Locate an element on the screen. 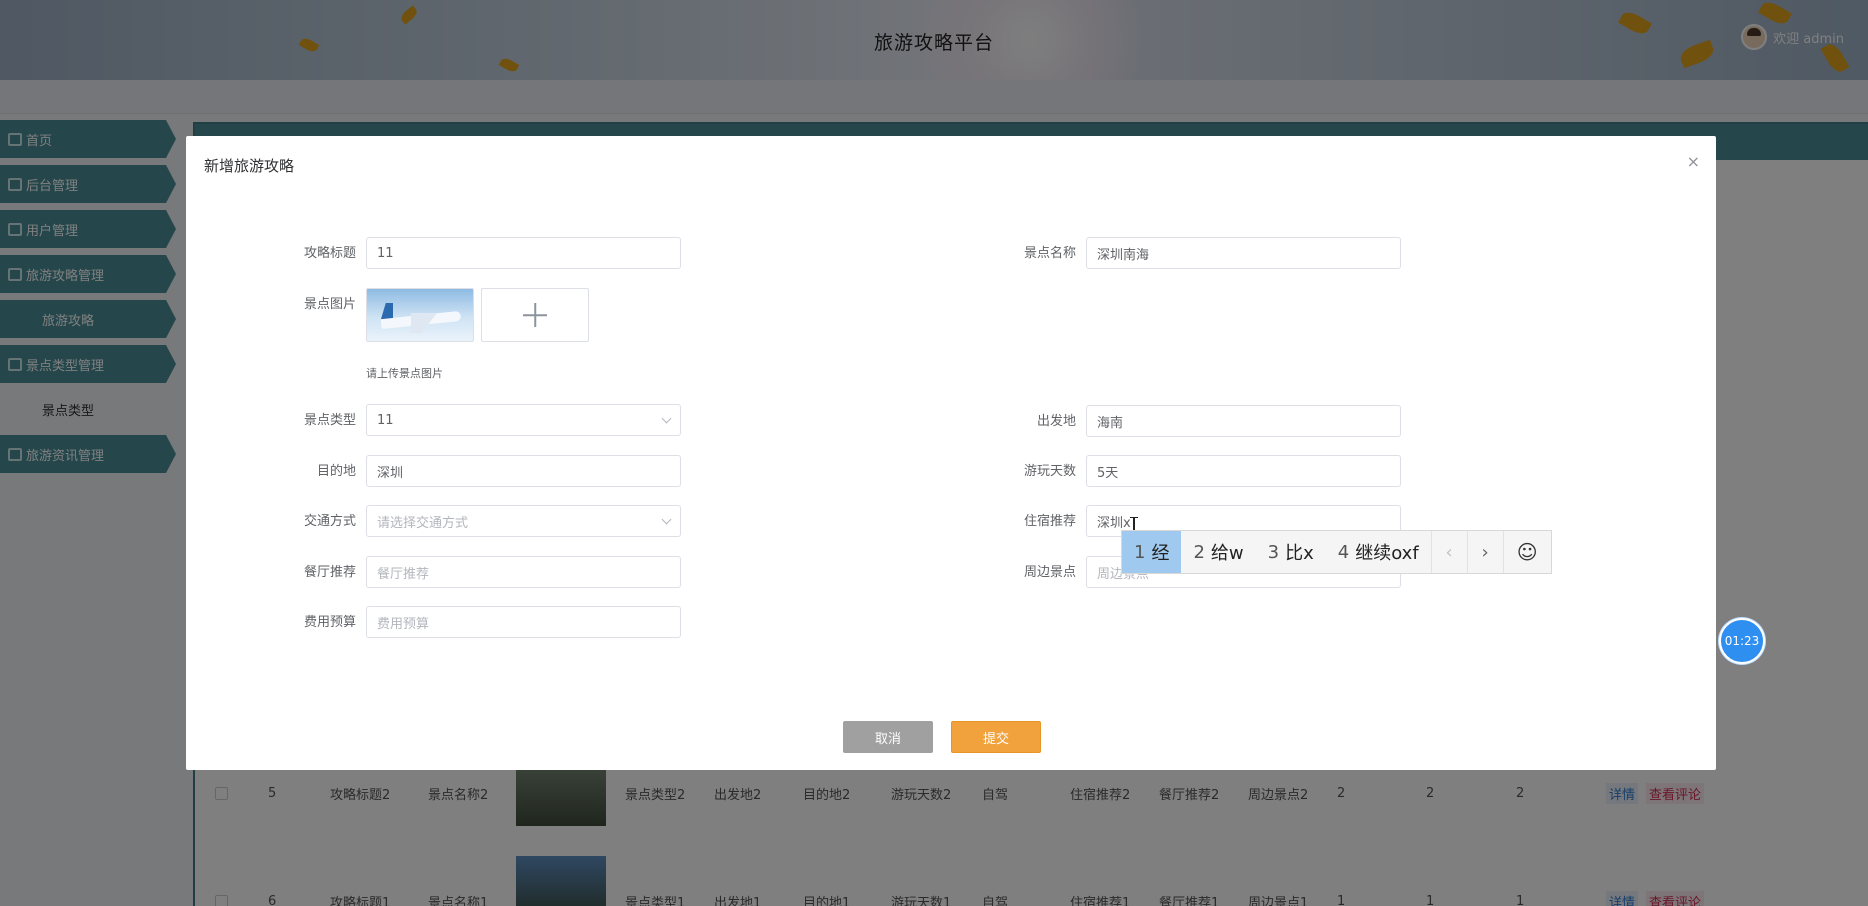  transport-select: 请选择交通方式 is located at coordinates (523, 521).